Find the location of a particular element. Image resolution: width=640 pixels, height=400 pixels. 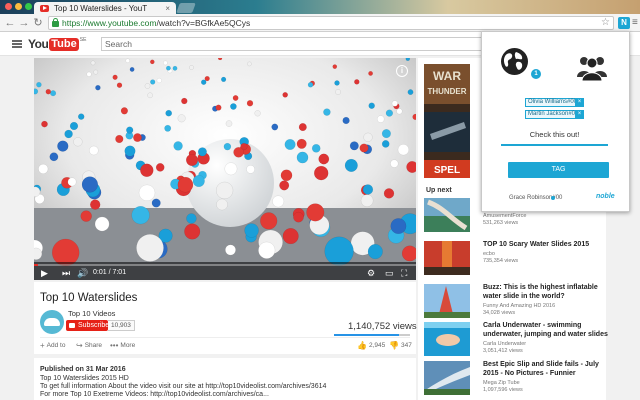

like-button: 👍 2,945 is located at coordinates (371, 345).